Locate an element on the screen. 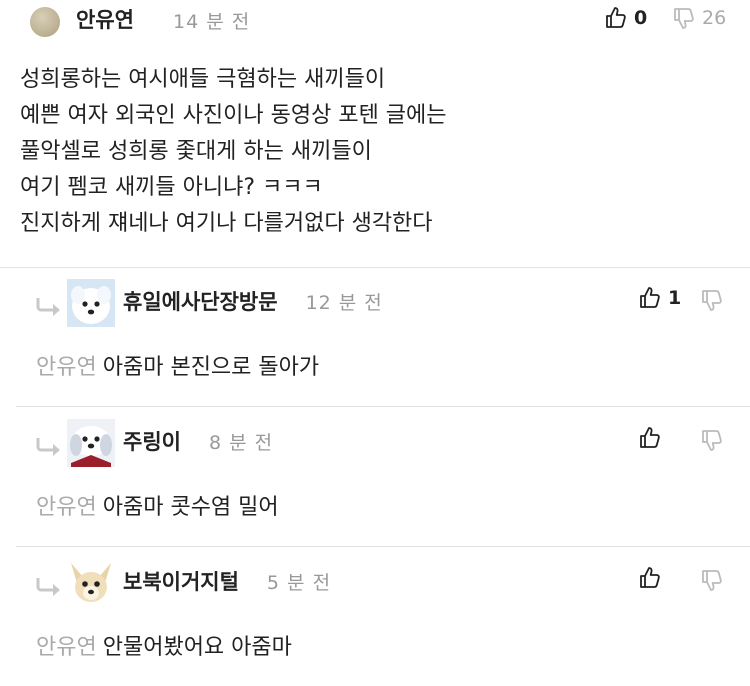 The height and width of the screenshot is (686, 750). reply-author: 주링이 is located at coordinates (152, 442).